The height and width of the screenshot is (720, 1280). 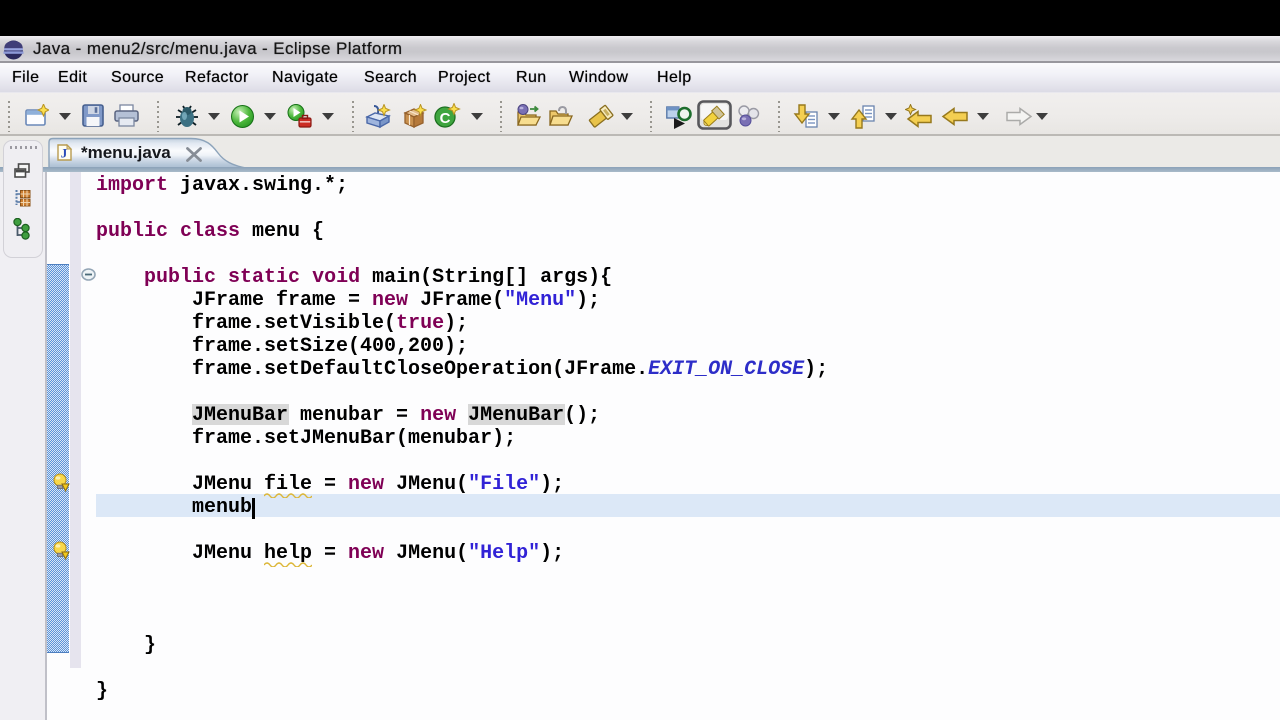 What do you see at coordinates (445, 118) in the screenshot?
I see `svg-text: C` at bounding box center [445, 118].